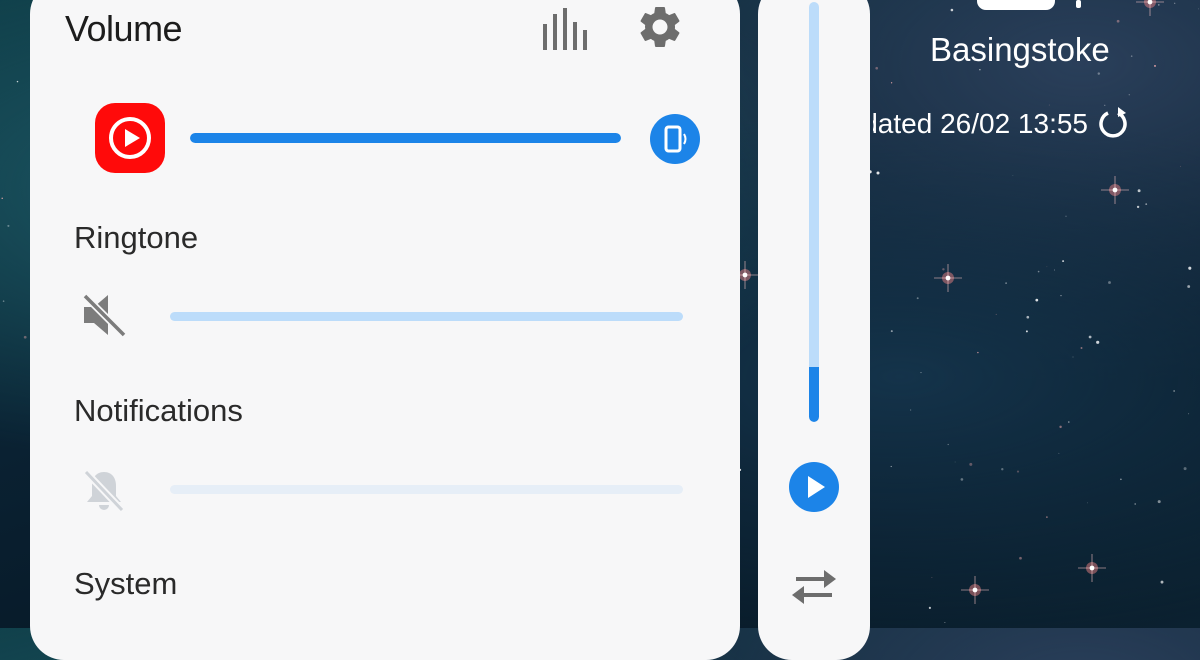 The height and width of the screenshot is (660, 1200). Describe the element at coordinates (136, 237) in the screenshot. I see `ringtone-label: Ringtone` at that location.